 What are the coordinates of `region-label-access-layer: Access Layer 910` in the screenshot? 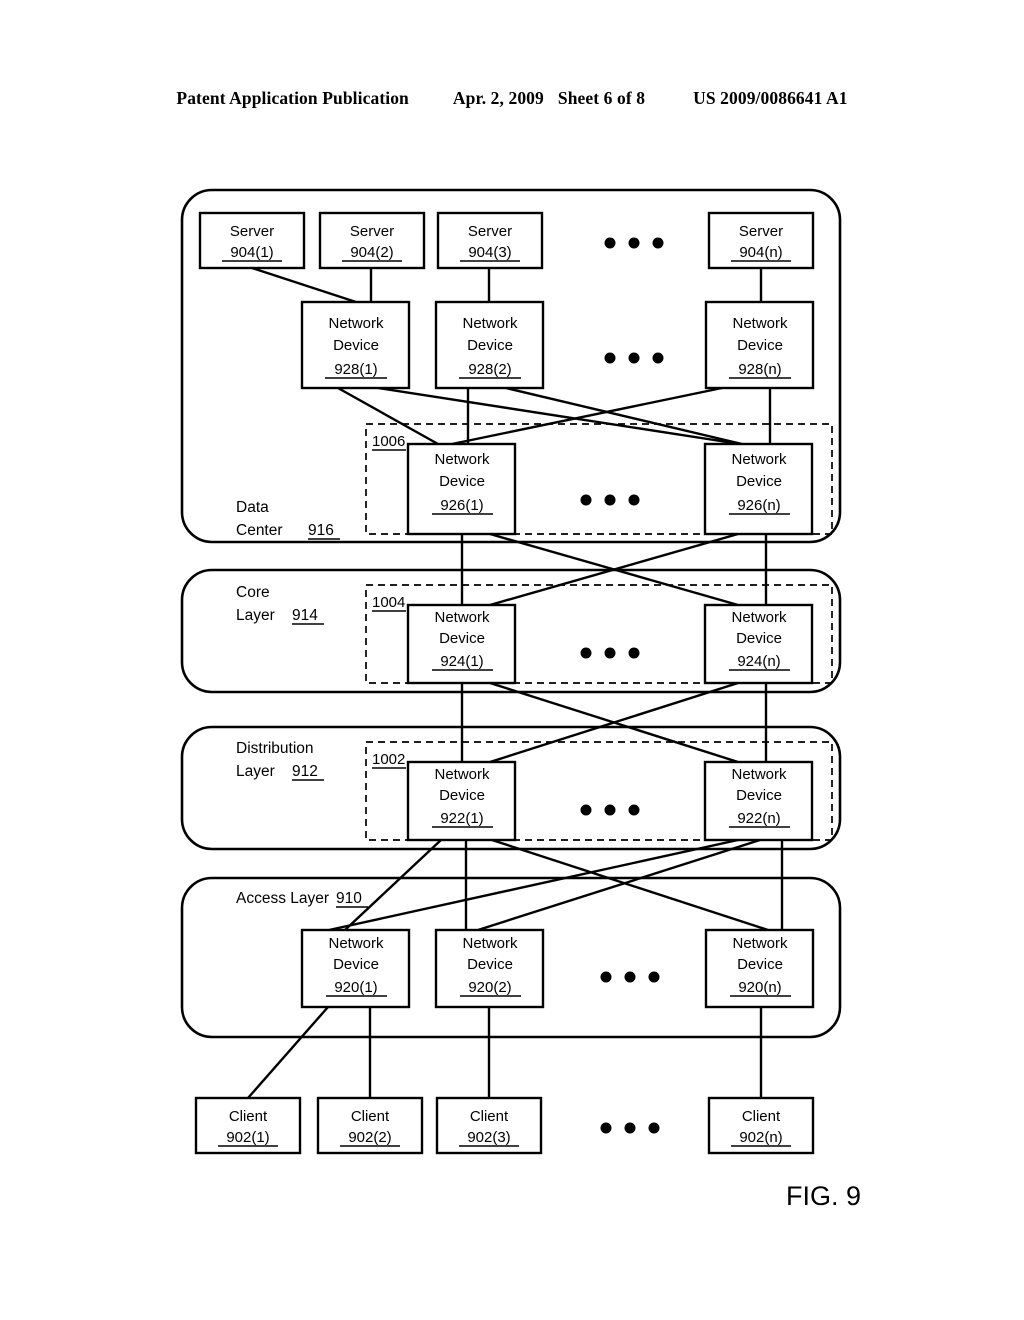 It's located at (302, 899).